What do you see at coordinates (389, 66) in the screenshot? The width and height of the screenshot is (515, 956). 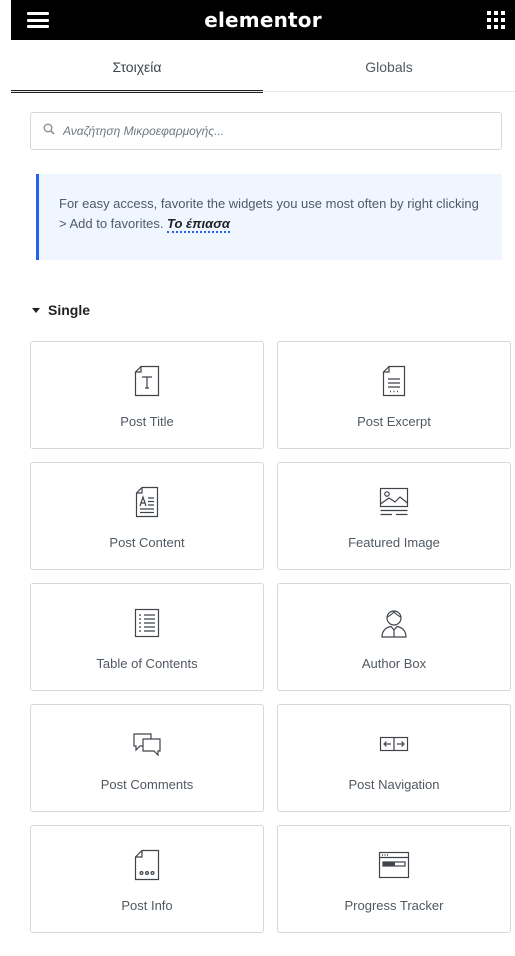 I see `tab-globals: Globals` at bounding box center [389, 66].